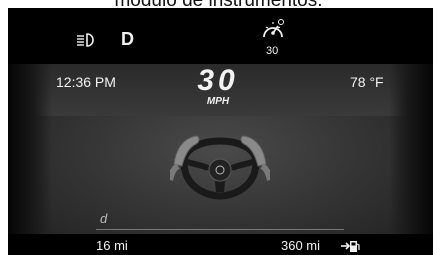  What do you see at coordinates (85, 40) in the screenshot?
I see `headlight-icon` at bounding box center [85, 40].